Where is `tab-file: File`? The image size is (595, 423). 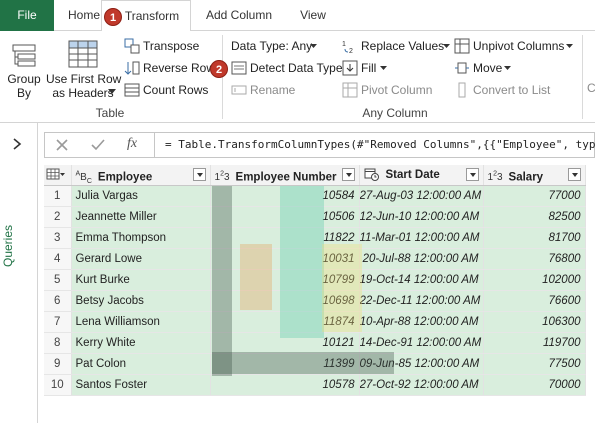 tab-file: File is located at coordinates (27, 15).